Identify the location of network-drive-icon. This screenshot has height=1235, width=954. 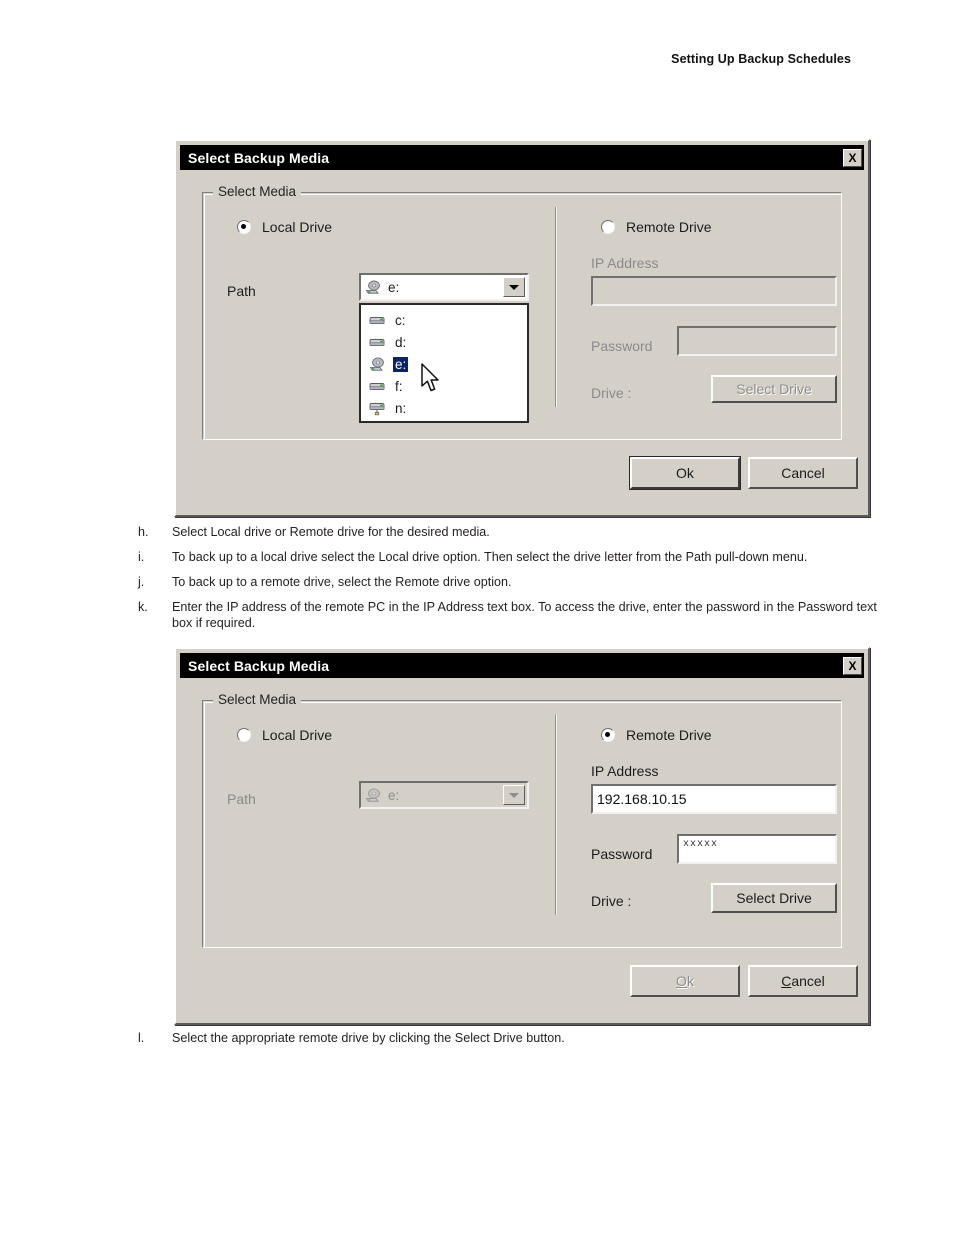
(377, 408).